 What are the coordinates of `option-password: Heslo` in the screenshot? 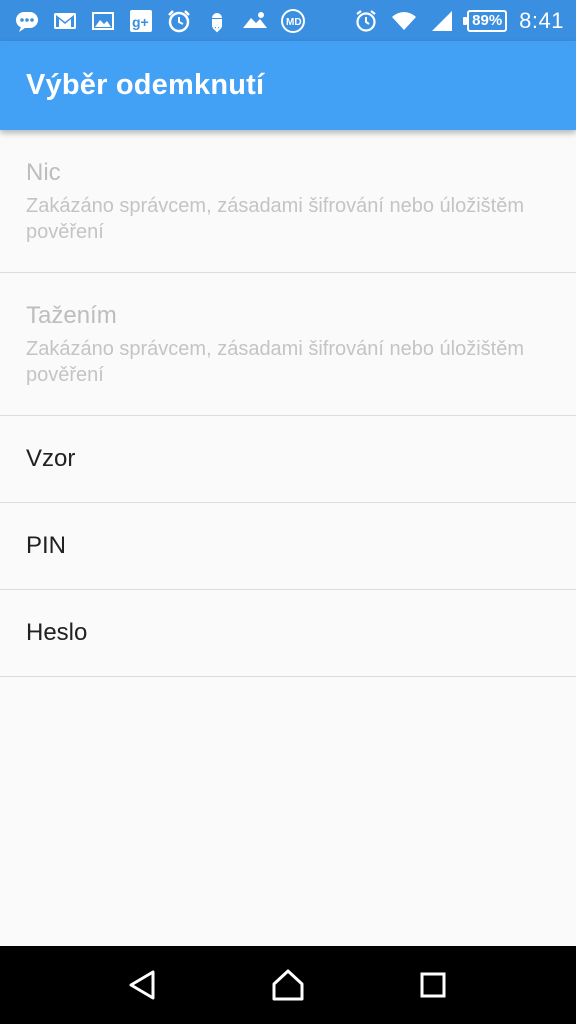 It's located at (288, 633).